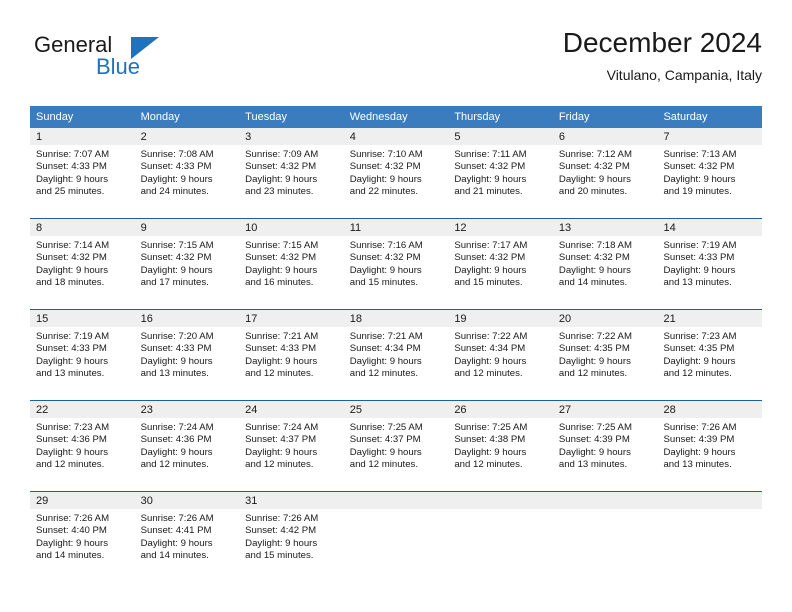 The height and width of the screenshot is (612, 792). Describe the element at coordinates (73, 245) in the screenshot. I see `sunrise-text: Sunrise: 7:14 AM` at that location.